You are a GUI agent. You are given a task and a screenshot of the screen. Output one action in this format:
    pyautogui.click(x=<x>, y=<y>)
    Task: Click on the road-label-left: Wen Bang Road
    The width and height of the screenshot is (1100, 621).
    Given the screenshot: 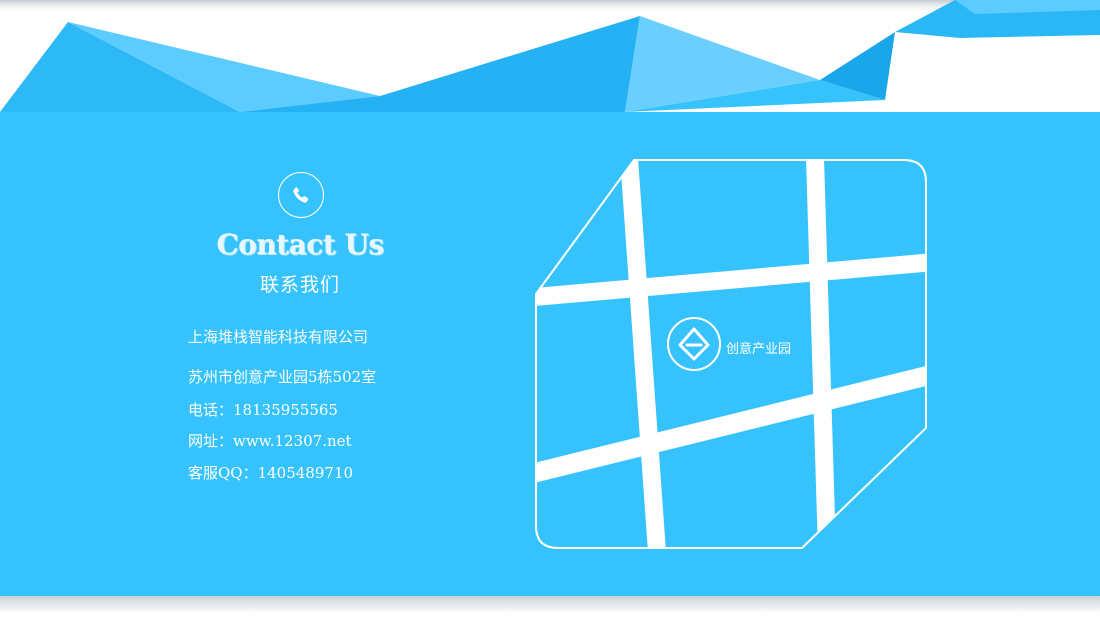 What is the action you would take?
    pyautogui.click(x=627, y=374)
    